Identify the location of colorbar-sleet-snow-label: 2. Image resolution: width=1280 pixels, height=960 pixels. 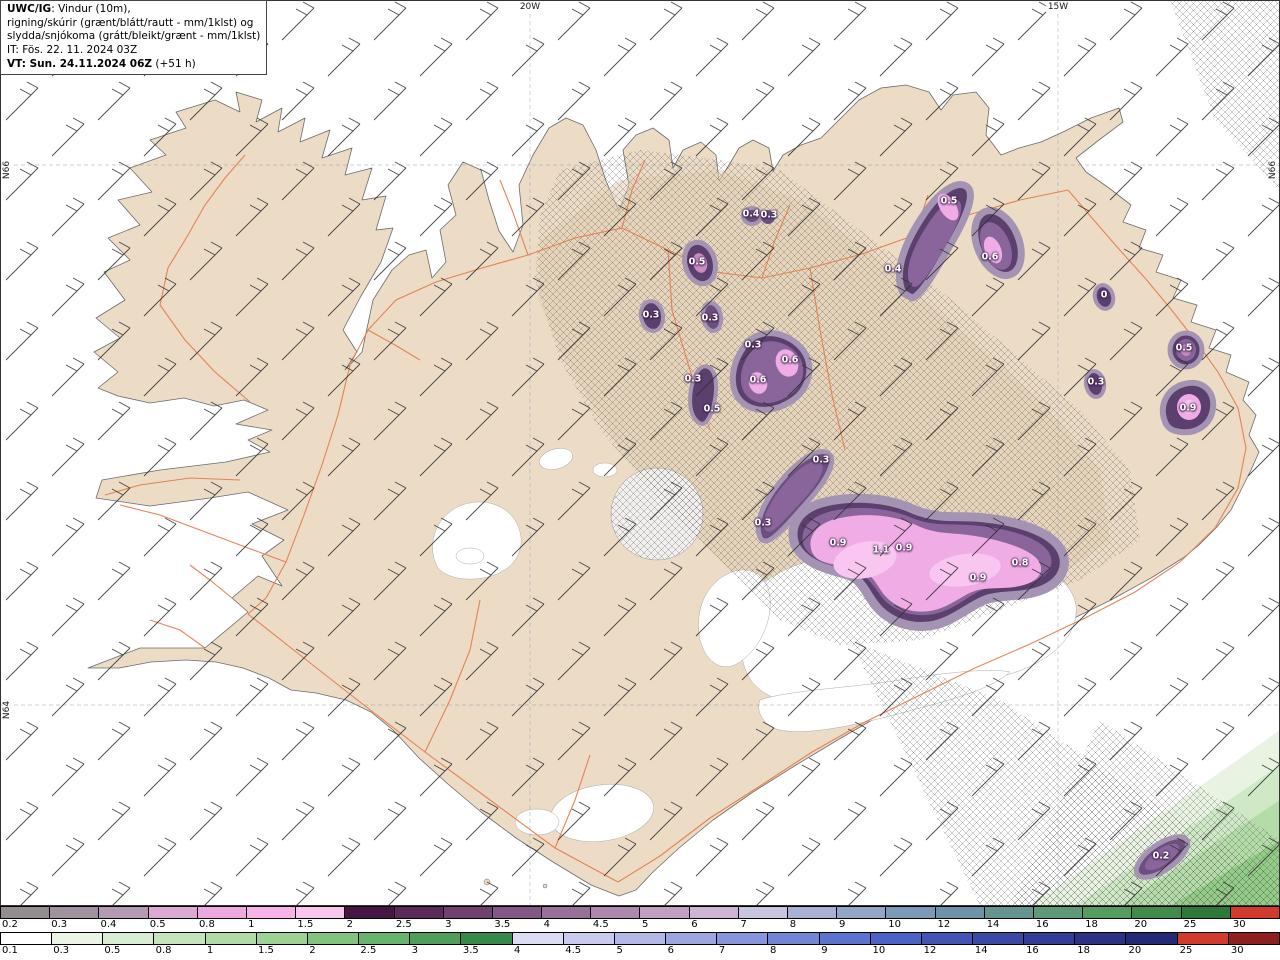
(350, 924).